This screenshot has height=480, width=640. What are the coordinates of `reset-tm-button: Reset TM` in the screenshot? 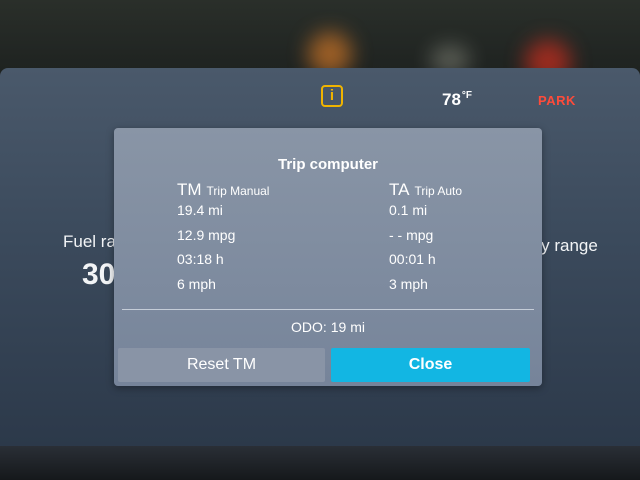 It's located at (221, 365).